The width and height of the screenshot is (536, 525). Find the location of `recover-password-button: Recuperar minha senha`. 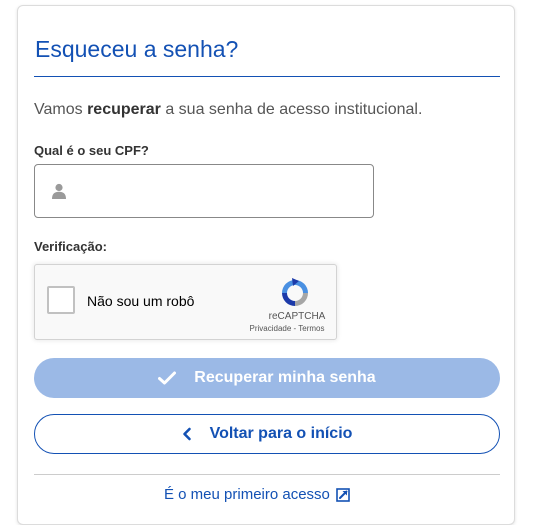

recover-password-button: Recuperar minha senha is located at coordinates (267, 378).